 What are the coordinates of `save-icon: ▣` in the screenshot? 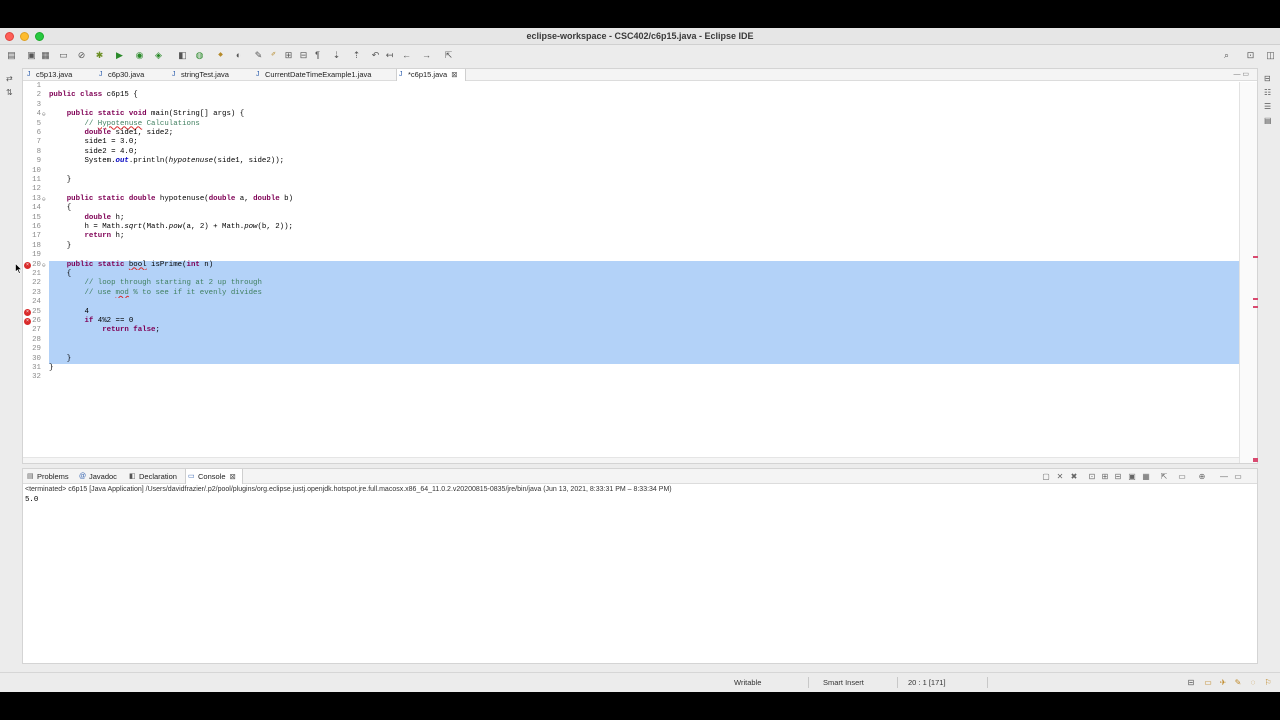 It's located at (31, 55).